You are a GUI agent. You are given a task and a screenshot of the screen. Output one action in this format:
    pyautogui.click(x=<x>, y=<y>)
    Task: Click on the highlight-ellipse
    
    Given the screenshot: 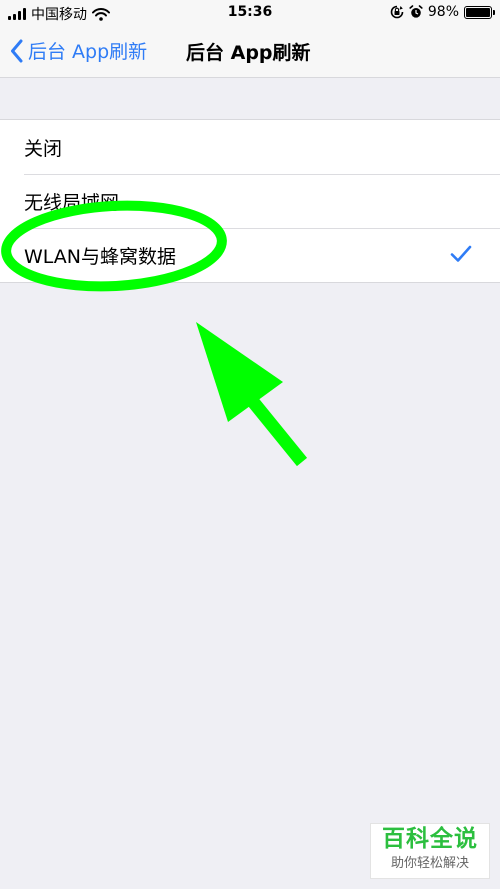 What is the action you would take?
    pyautogui.click(x=114, y=246)
    